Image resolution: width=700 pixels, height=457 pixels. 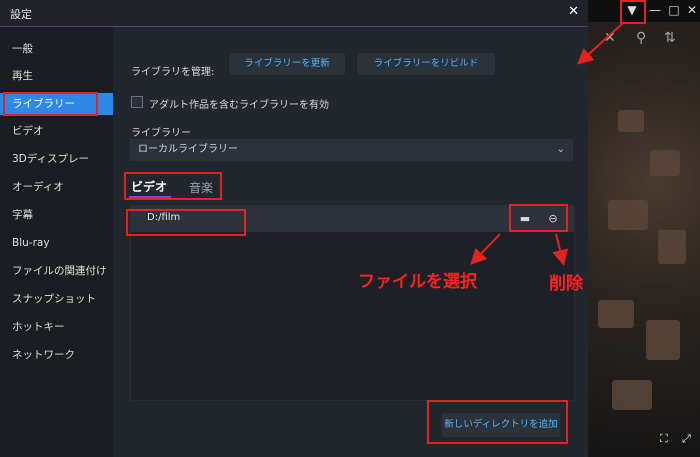 What do you see at coordinates (485, 249) in the screenshot?
I see `arrow-to-select-file` at bounding box center [485, 249].